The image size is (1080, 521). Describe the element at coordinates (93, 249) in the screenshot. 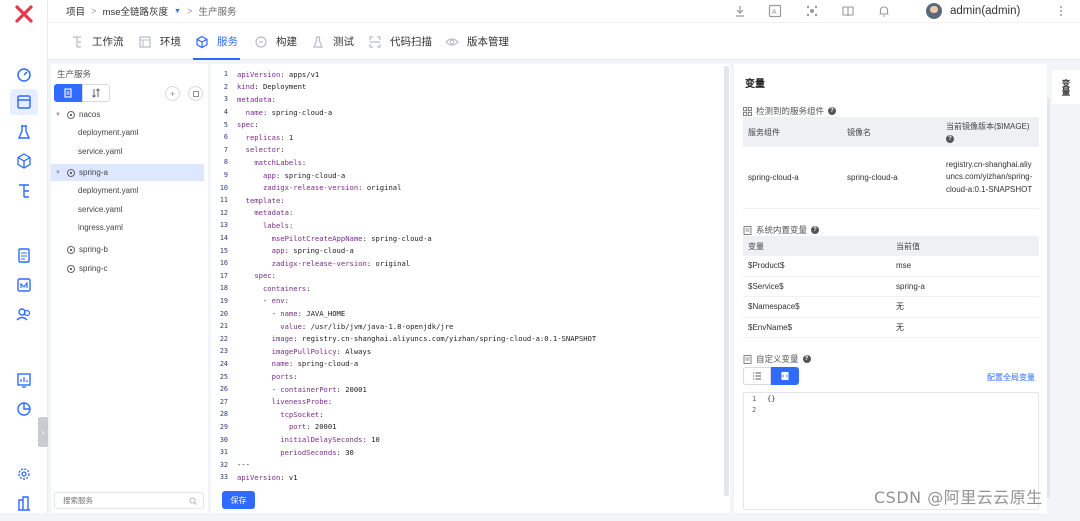

I see `tree-item-label: spring-b` at that location.